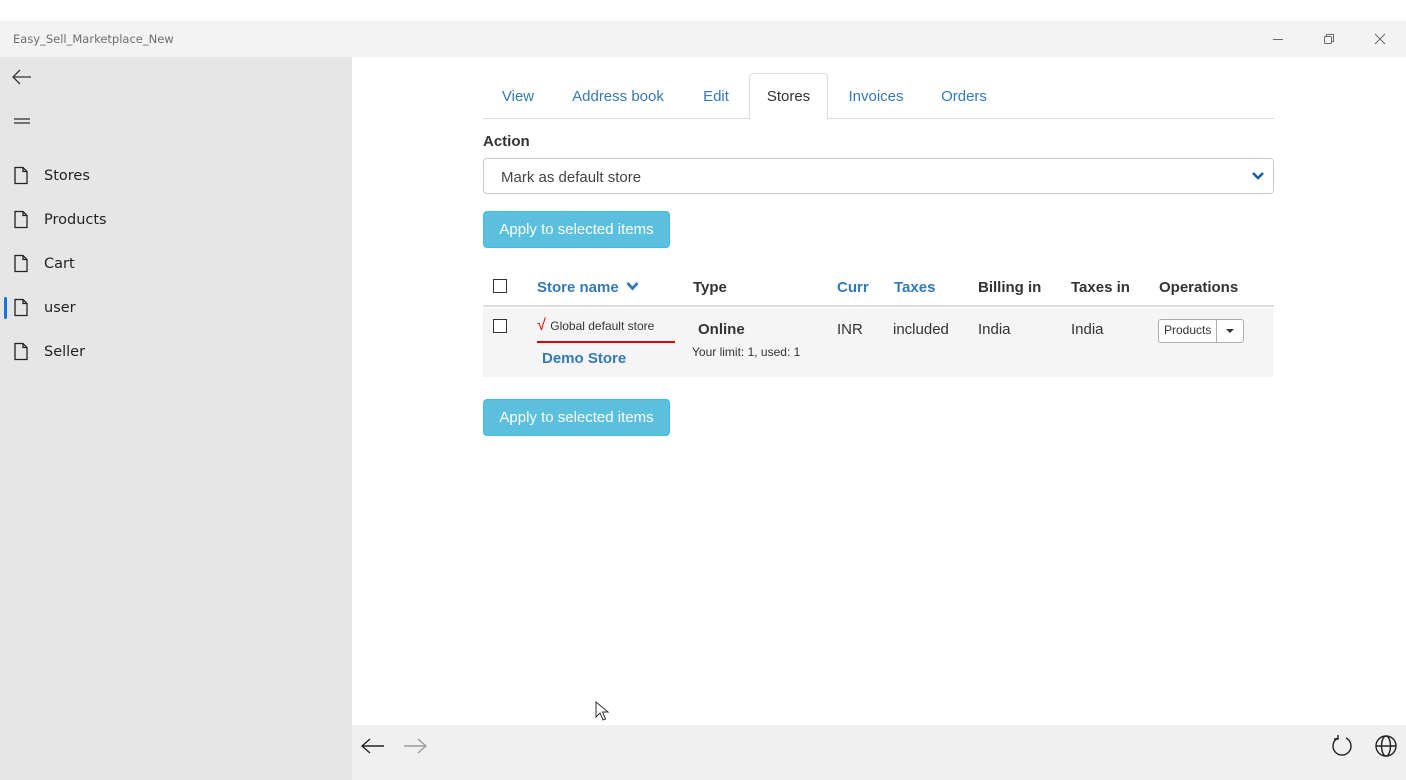  I want to click on operations-dropdown-toggle, so click(1230, 331).